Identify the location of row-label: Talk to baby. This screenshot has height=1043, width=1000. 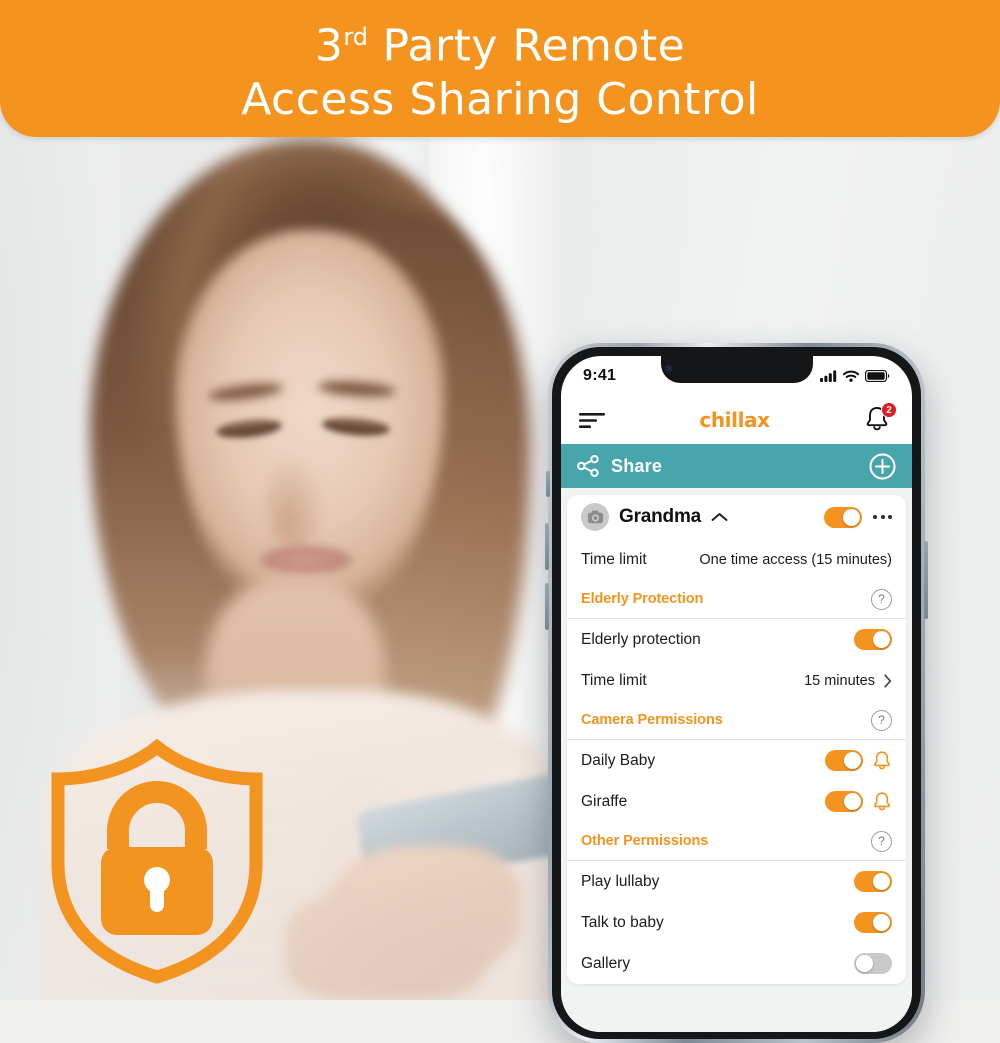
(622, 922).